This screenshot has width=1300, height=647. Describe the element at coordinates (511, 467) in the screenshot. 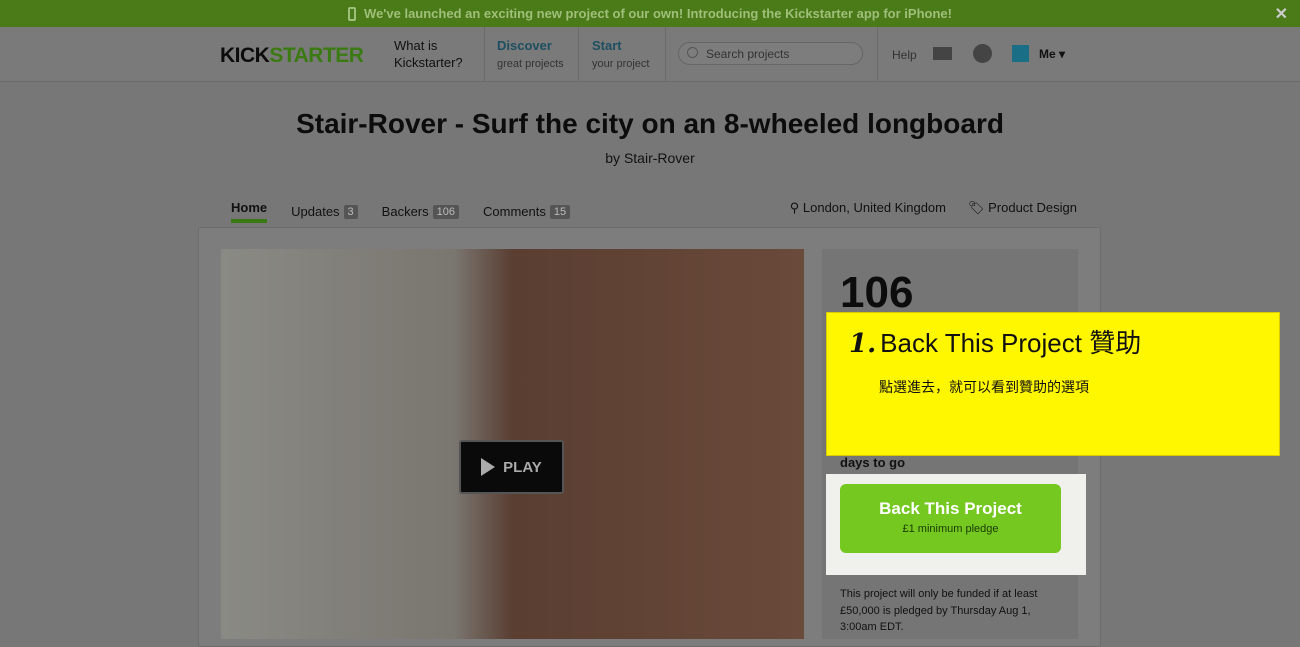

I see `play-button: PLAY` at that location.